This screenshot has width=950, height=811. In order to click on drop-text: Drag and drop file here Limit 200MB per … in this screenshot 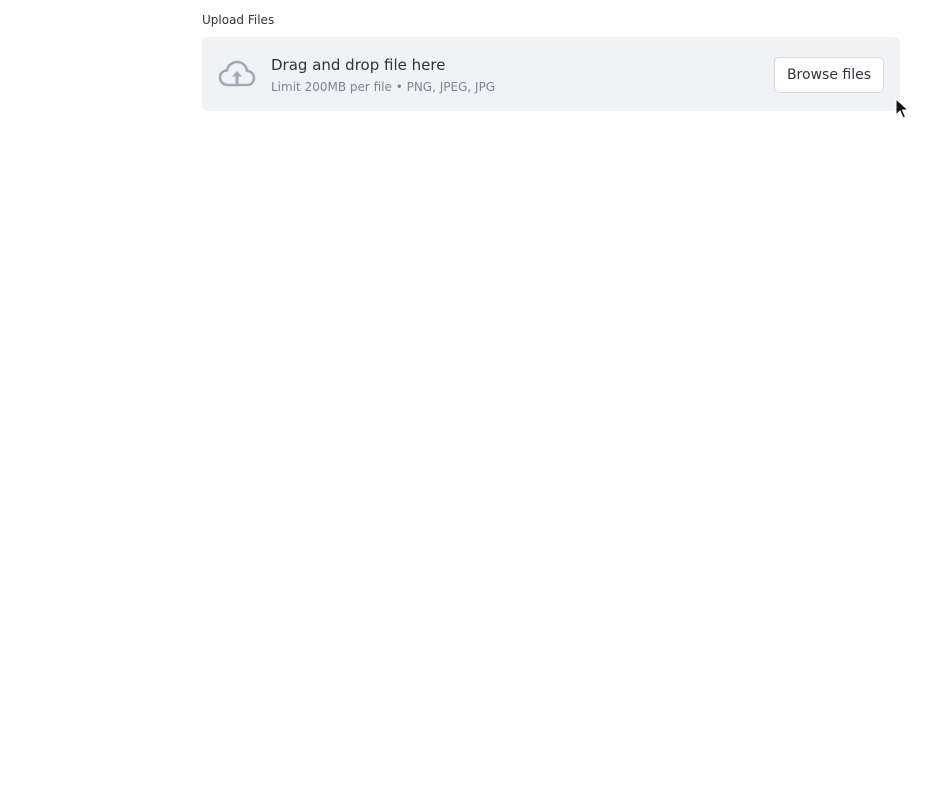, I will do `click(383, 75)`.